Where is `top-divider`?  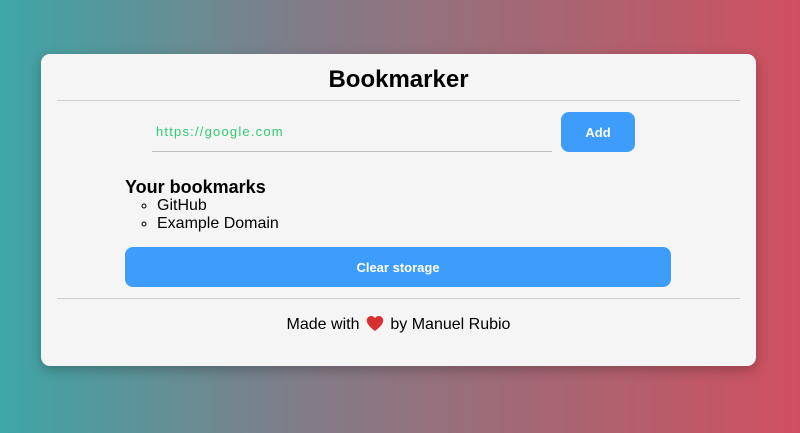 top-divider is located at coordinates (398, 100).